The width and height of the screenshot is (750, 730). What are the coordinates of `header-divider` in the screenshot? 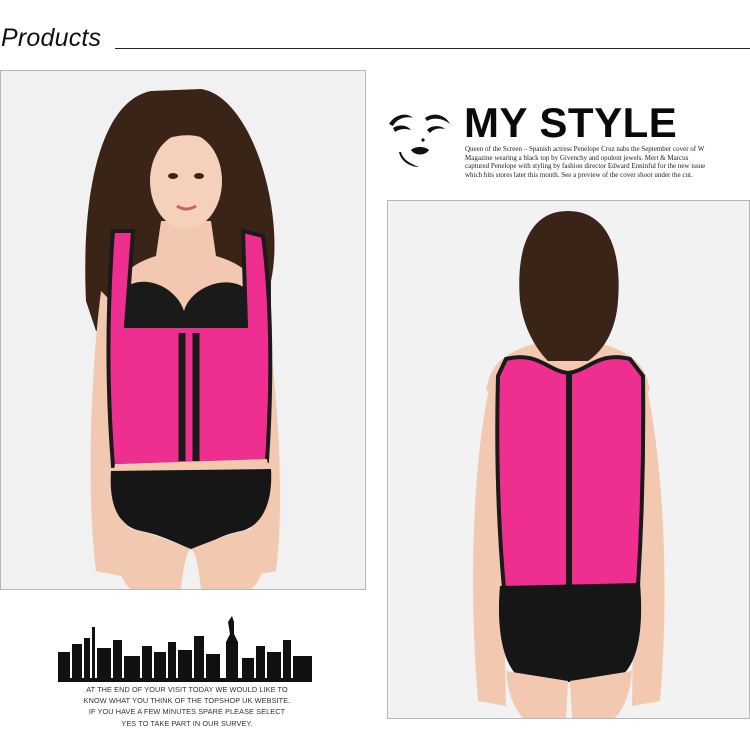 It's located at (432, 48).